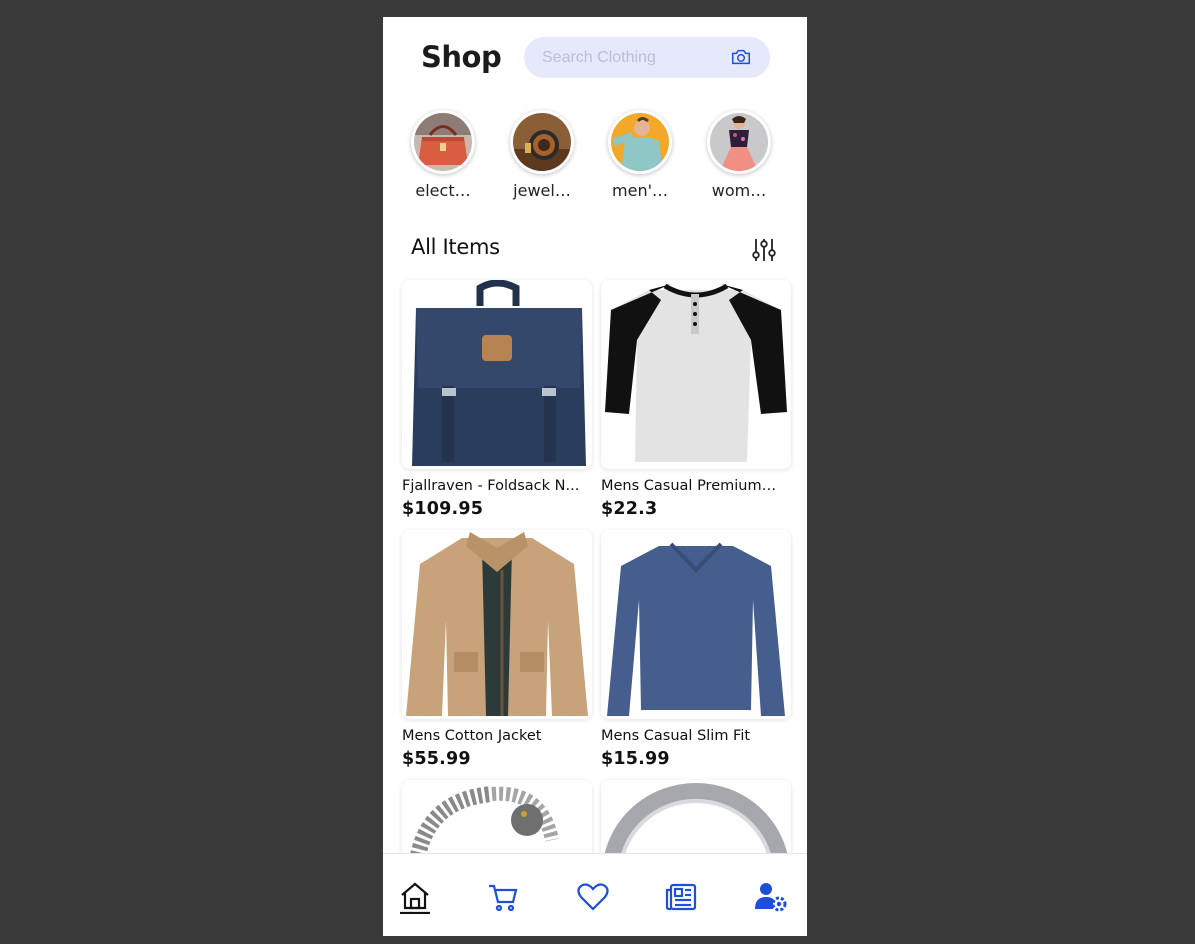 The image size is (1195, 944). Describe the element at coordinates (770, 897) in the screenshot. I see `user-settings-icon` at that location.